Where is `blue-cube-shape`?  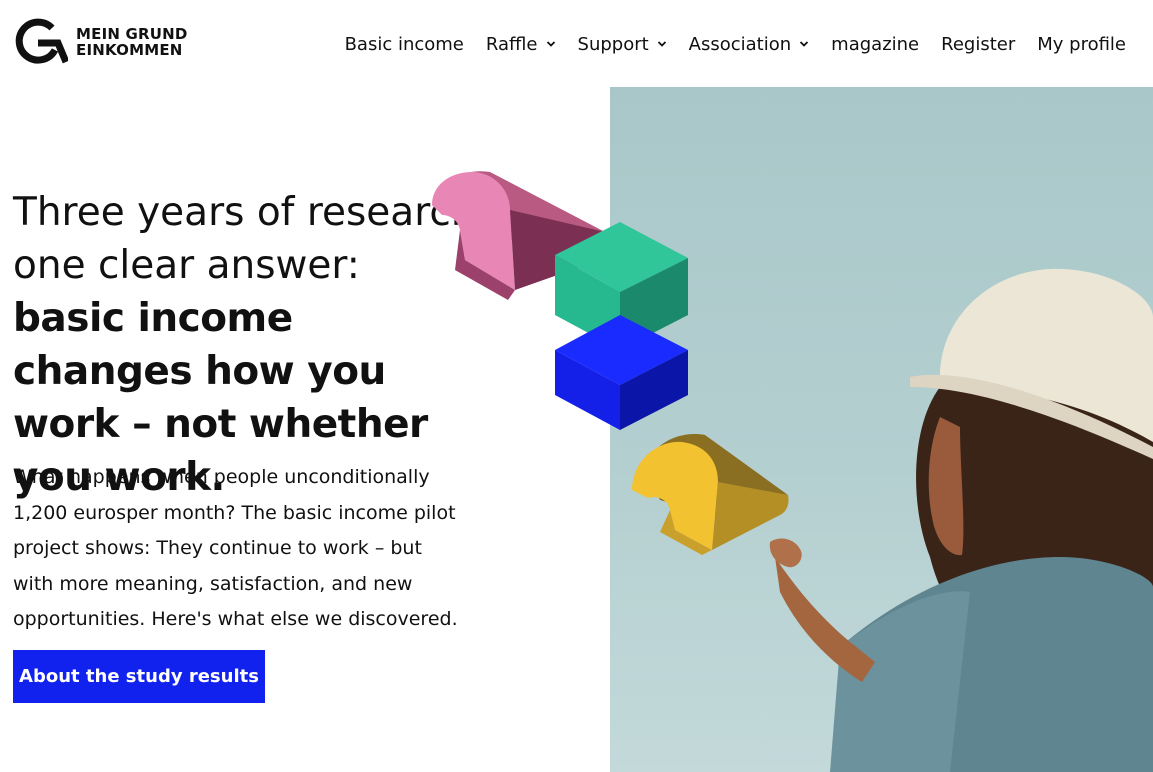 blue-cube-shape is located at coordinates (621, 372).